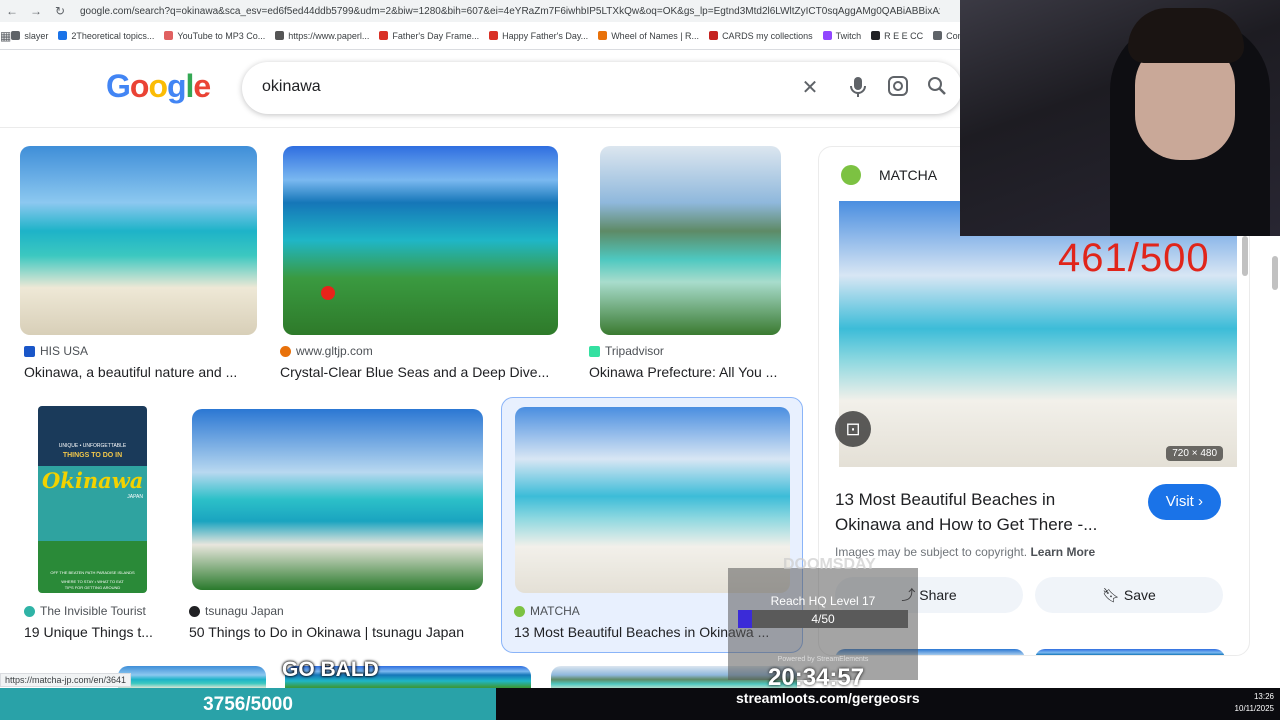 The height and width of the screenshot is (722, 1280). I want to click on powered-by: Powered by StreamElements, so click(823, 659).